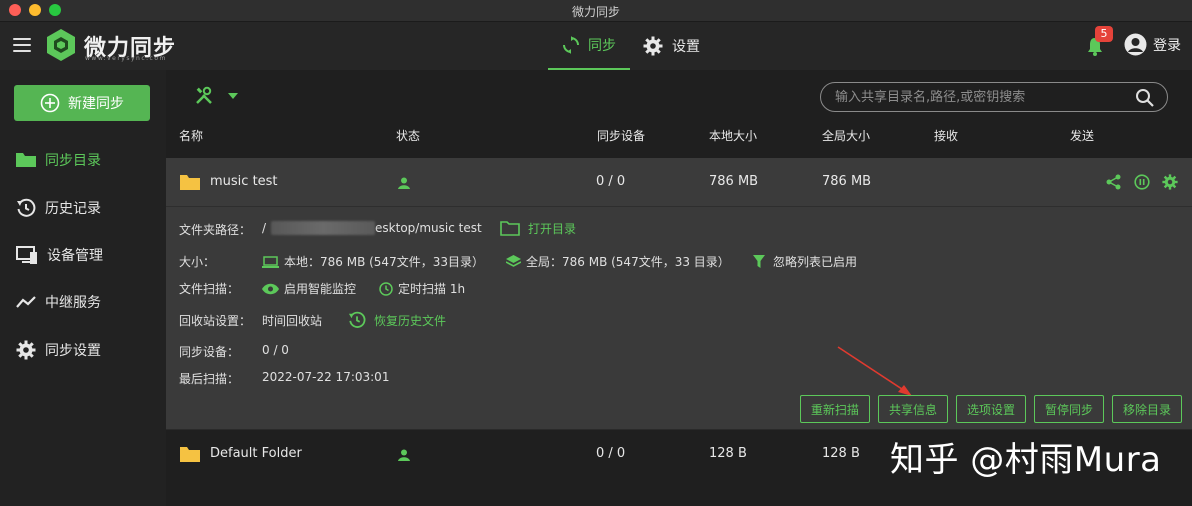  What do you see at coordinates (1082, 135) in the screenshot?
I see `column-header-send: 发送` at bounding box center [1082, 135].